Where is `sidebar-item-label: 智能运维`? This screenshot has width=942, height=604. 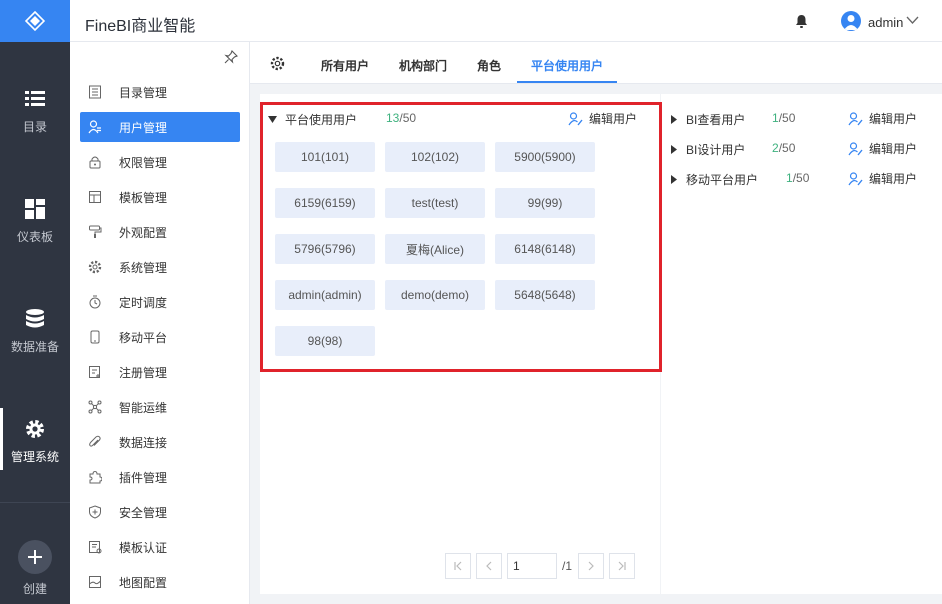 sidebar-item-label: 智能运维 is located at coordinates (143, 407).